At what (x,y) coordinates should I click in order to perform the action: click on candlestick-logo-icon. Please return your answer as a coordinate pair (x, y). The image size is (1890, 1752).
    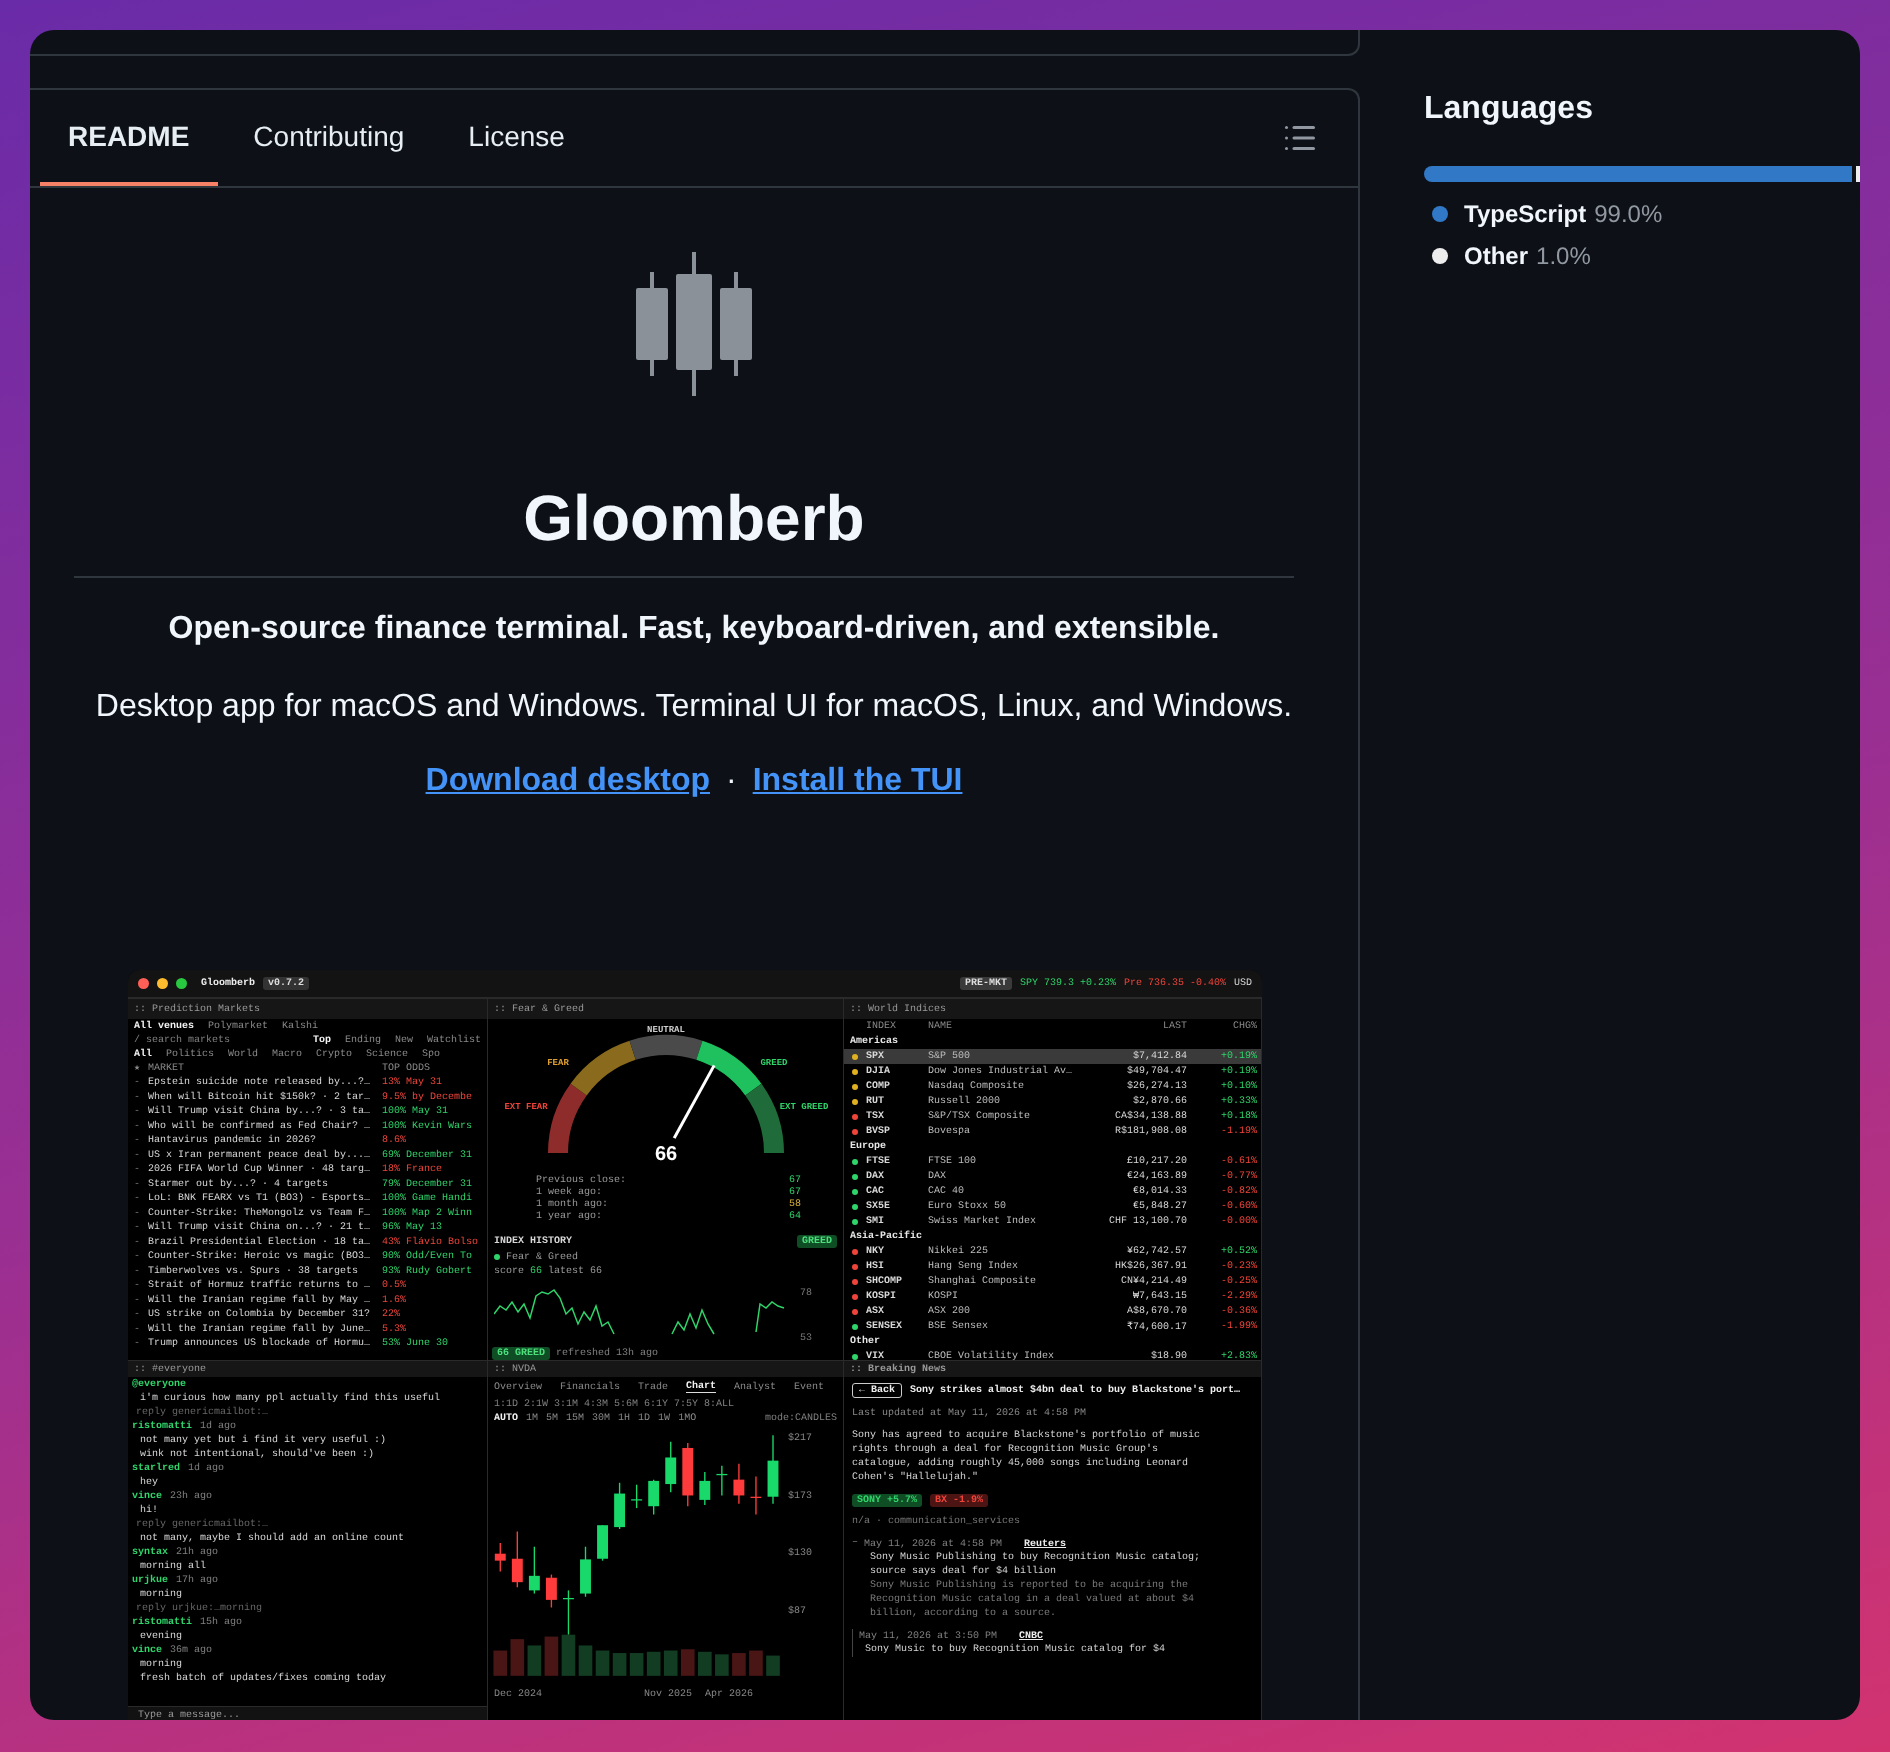
    Looking at the image, I should click on (694, 324).